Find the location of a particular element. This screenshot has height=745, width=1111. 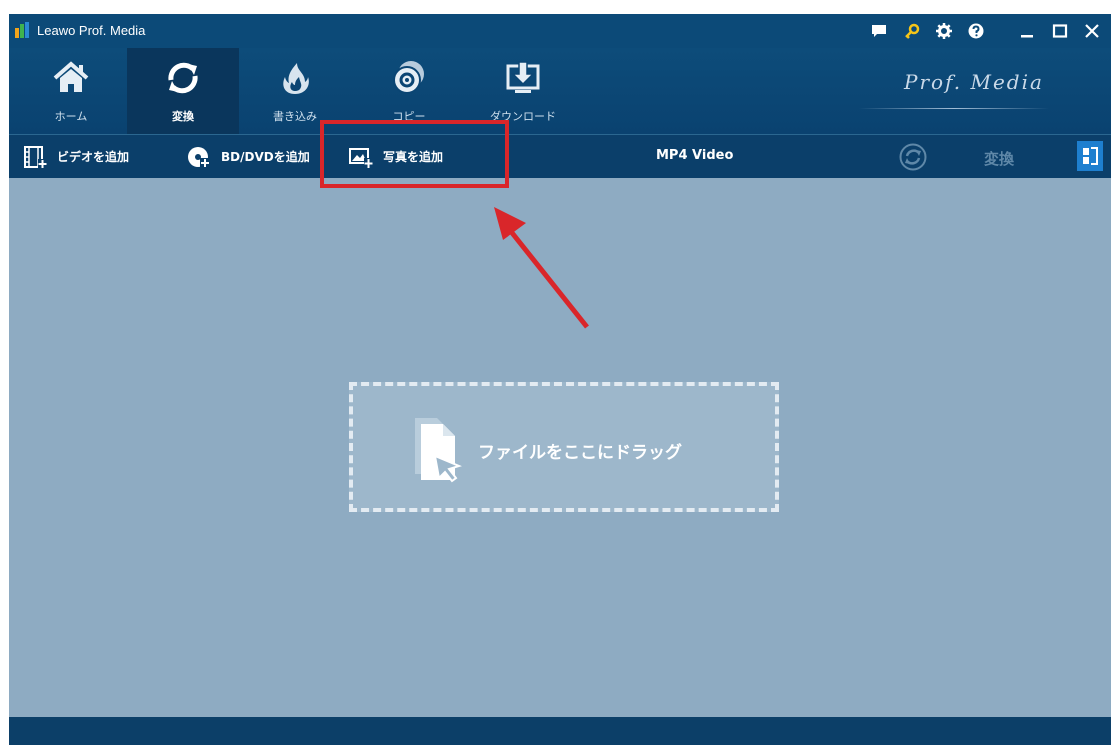

maximize-button is located at coordinates (1060, 31).